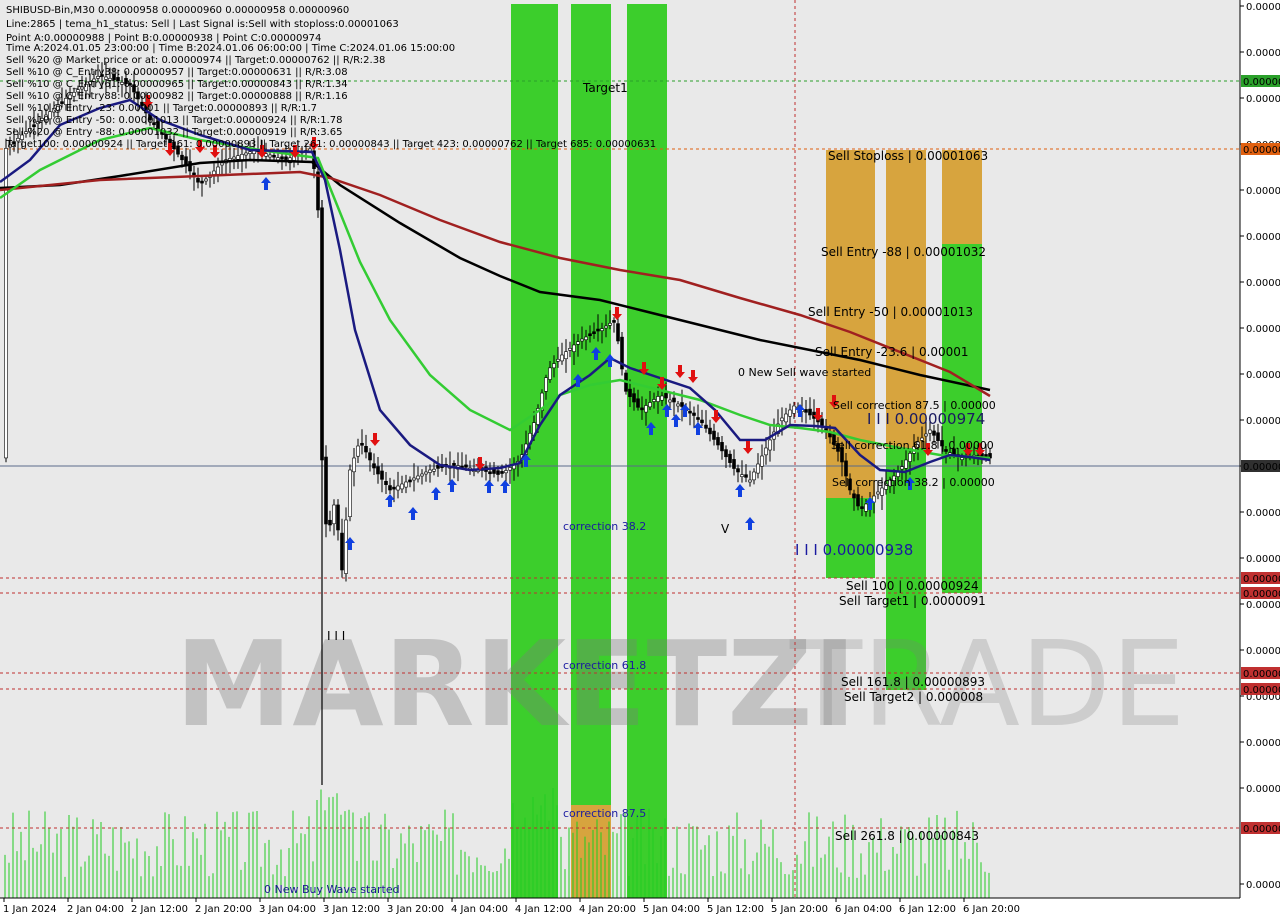 The width and height of the screenshot is (1280, 924). I want to click on time-label: 5 Jan 04:00, so click(671, 909).